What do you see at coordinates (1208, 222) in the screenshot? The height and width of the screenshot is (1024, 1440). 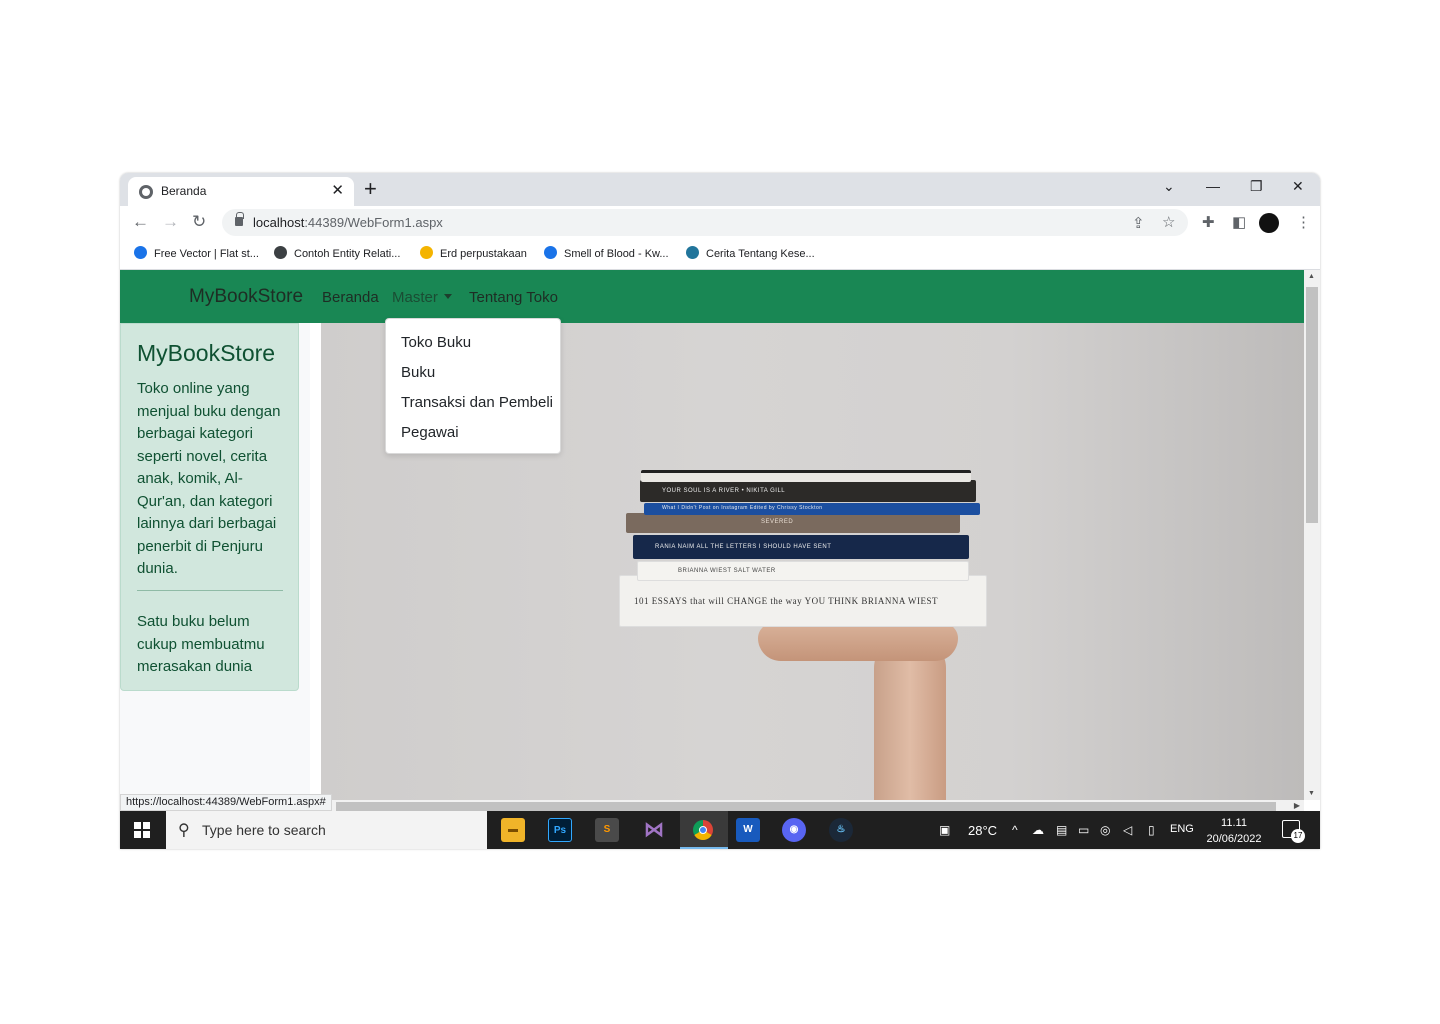 I see `extensions-icon: ✚` at bounding box center [1208, 222].